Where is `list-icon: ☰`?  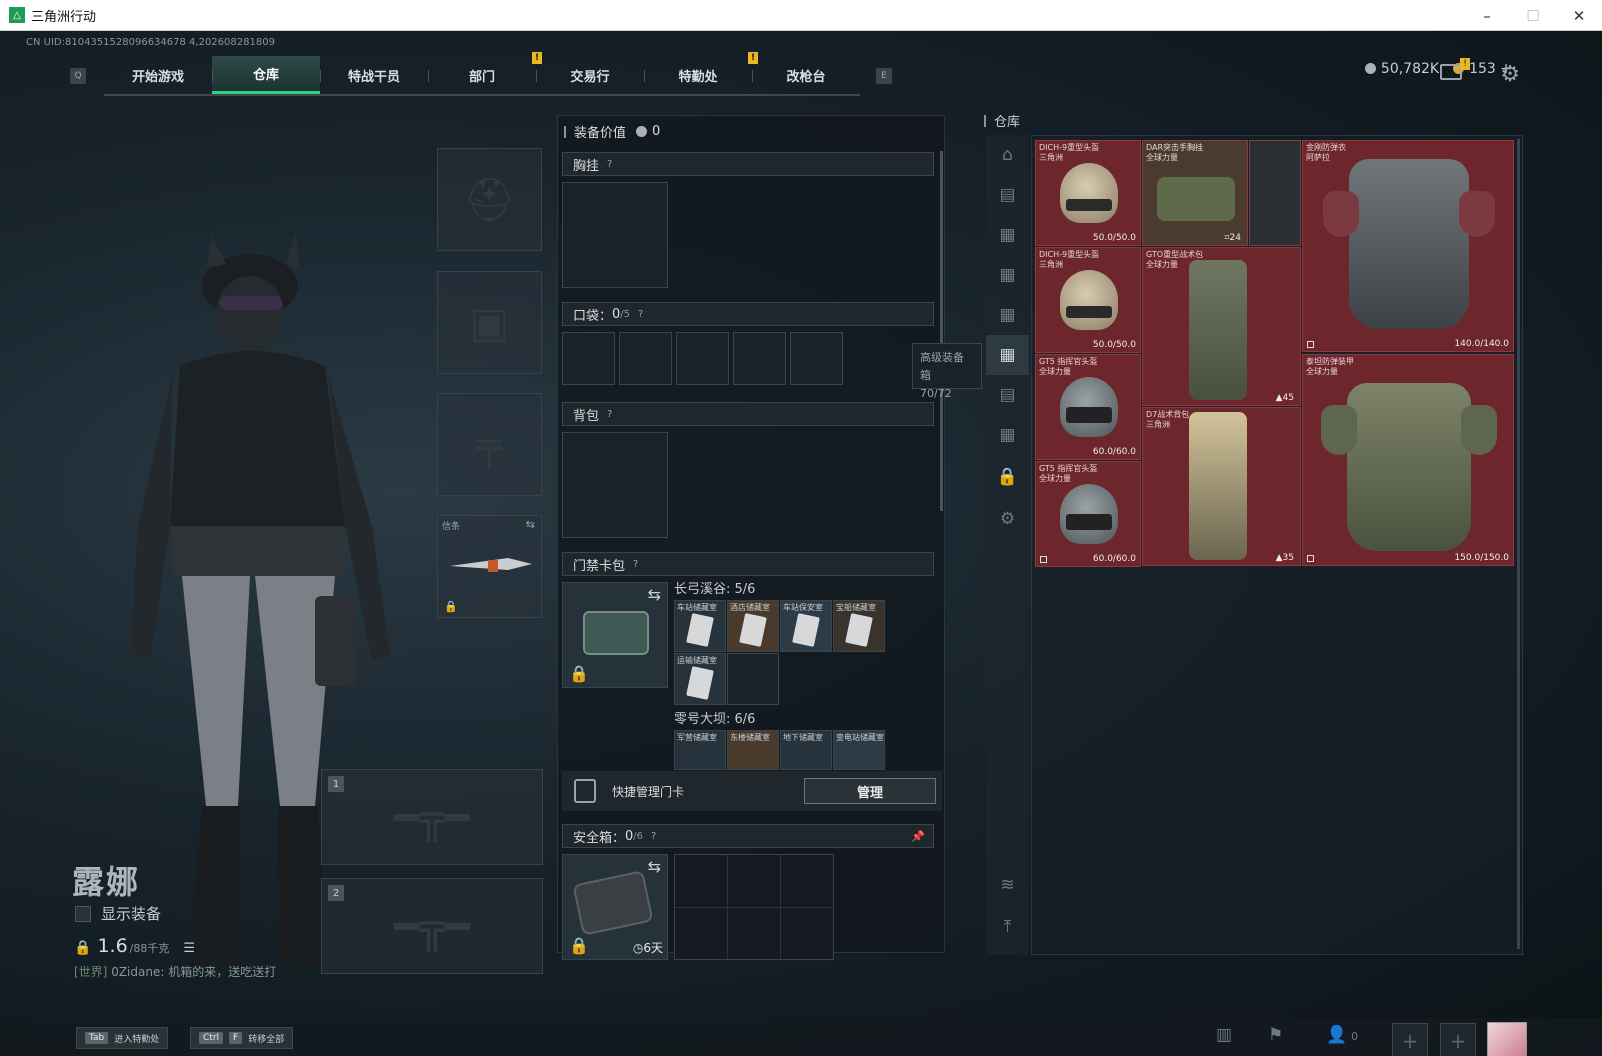 list-icon: ☰ is located at coordinates (189, 948).